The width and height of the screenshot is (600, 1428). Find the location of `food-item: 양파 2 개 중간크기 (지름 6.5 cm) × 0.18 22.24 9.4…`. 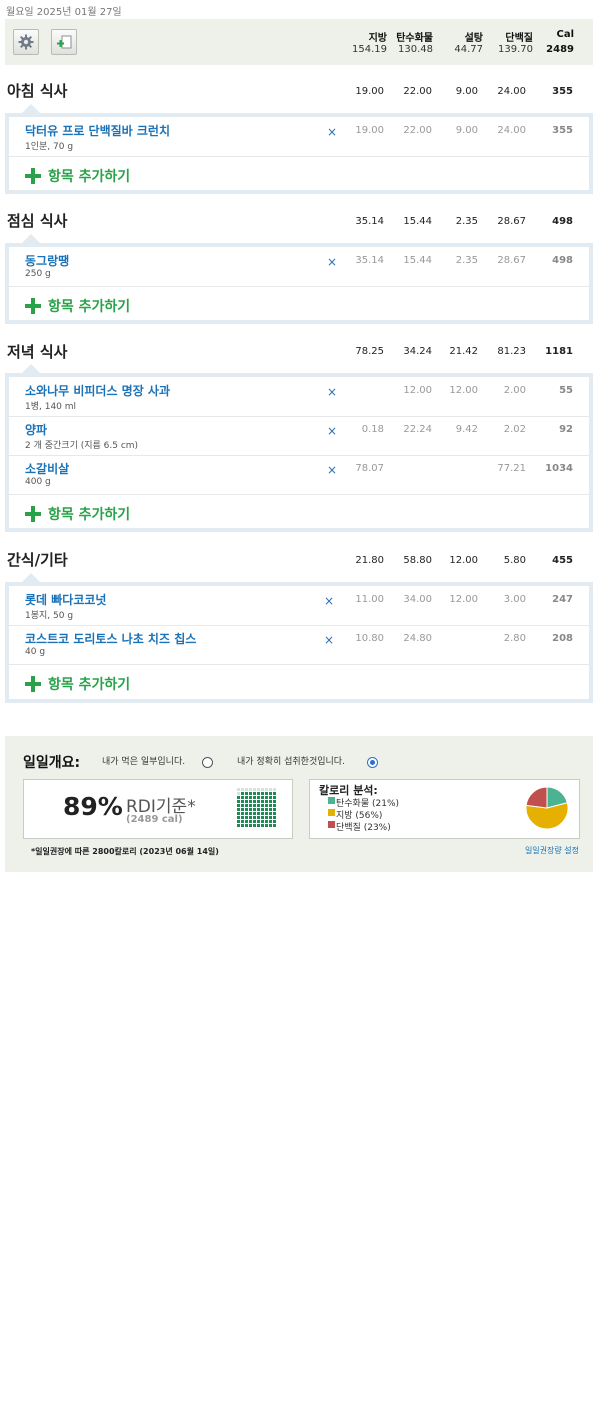

food-item: 양파 2 개 중간크기 (지름 6.5 cm) × 0.18 22.24 9.4… is located at coordinates (299, 436).